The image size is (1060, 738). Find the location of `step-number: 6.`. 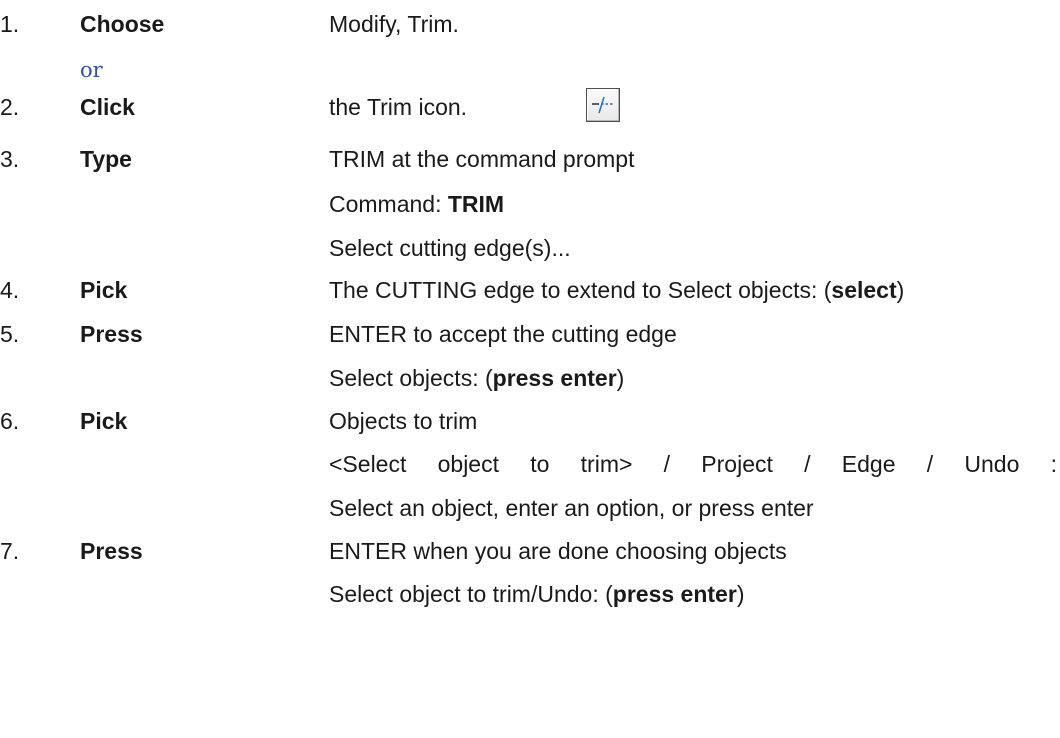

step-number: 6. is located at coordinates (10, 421).